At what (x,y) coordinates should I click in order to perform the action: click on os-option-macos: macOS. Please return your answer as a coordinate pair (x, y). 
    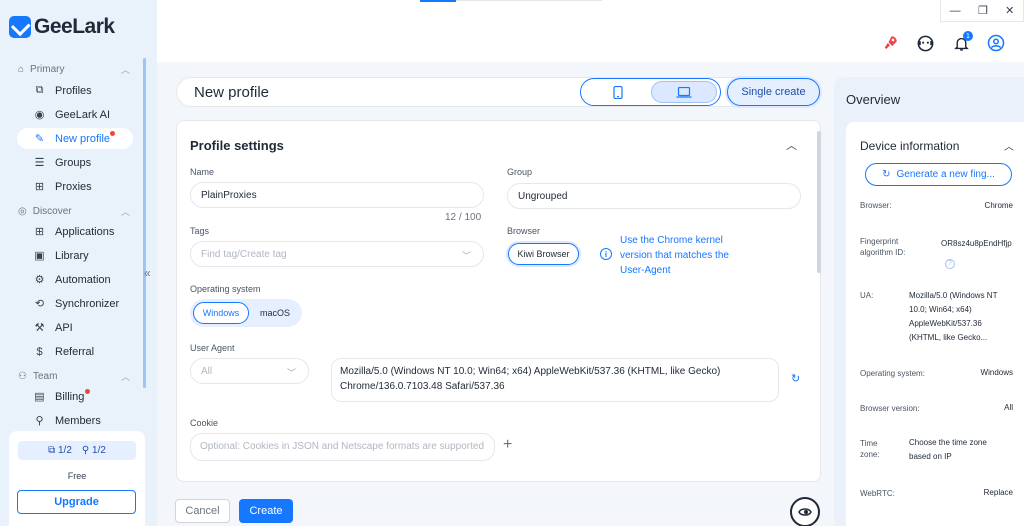
    Looking at the image, I should click on (275, 313).